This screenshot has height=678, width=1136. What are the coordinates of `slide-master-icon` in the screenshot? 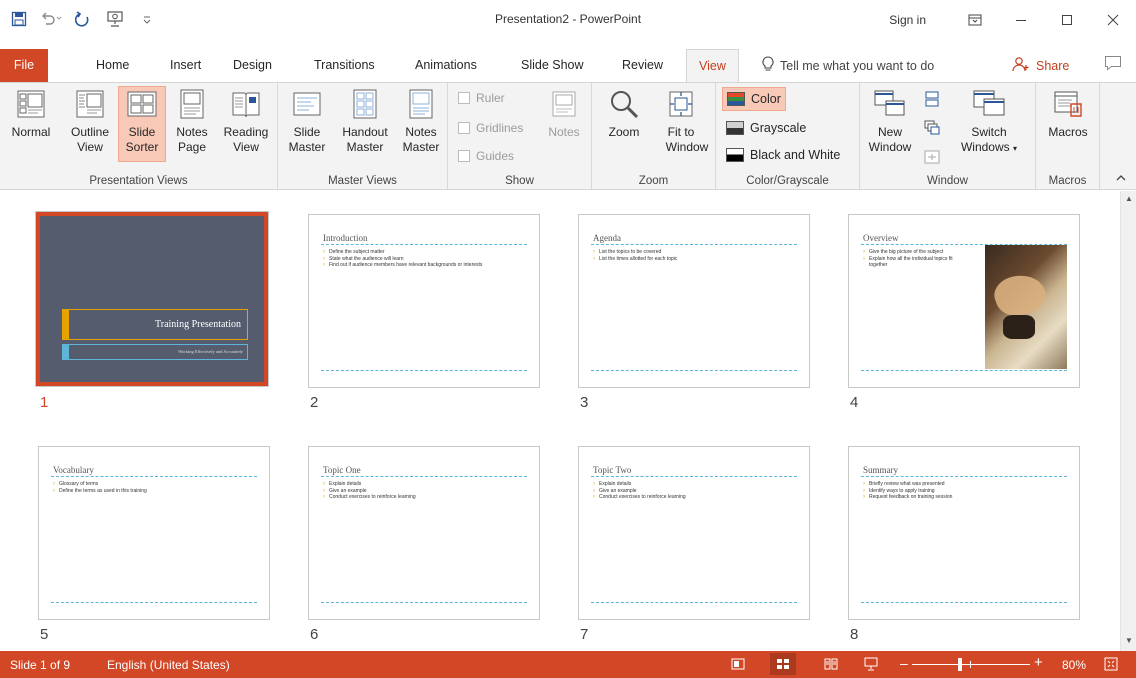 It's located at (307, 104).